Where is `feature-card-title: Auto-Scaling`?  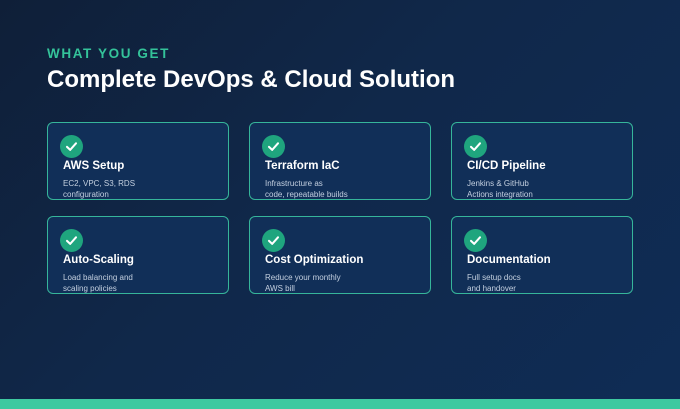
feature-card-title: Auto-Scaling is located at coordinates (98, 260).